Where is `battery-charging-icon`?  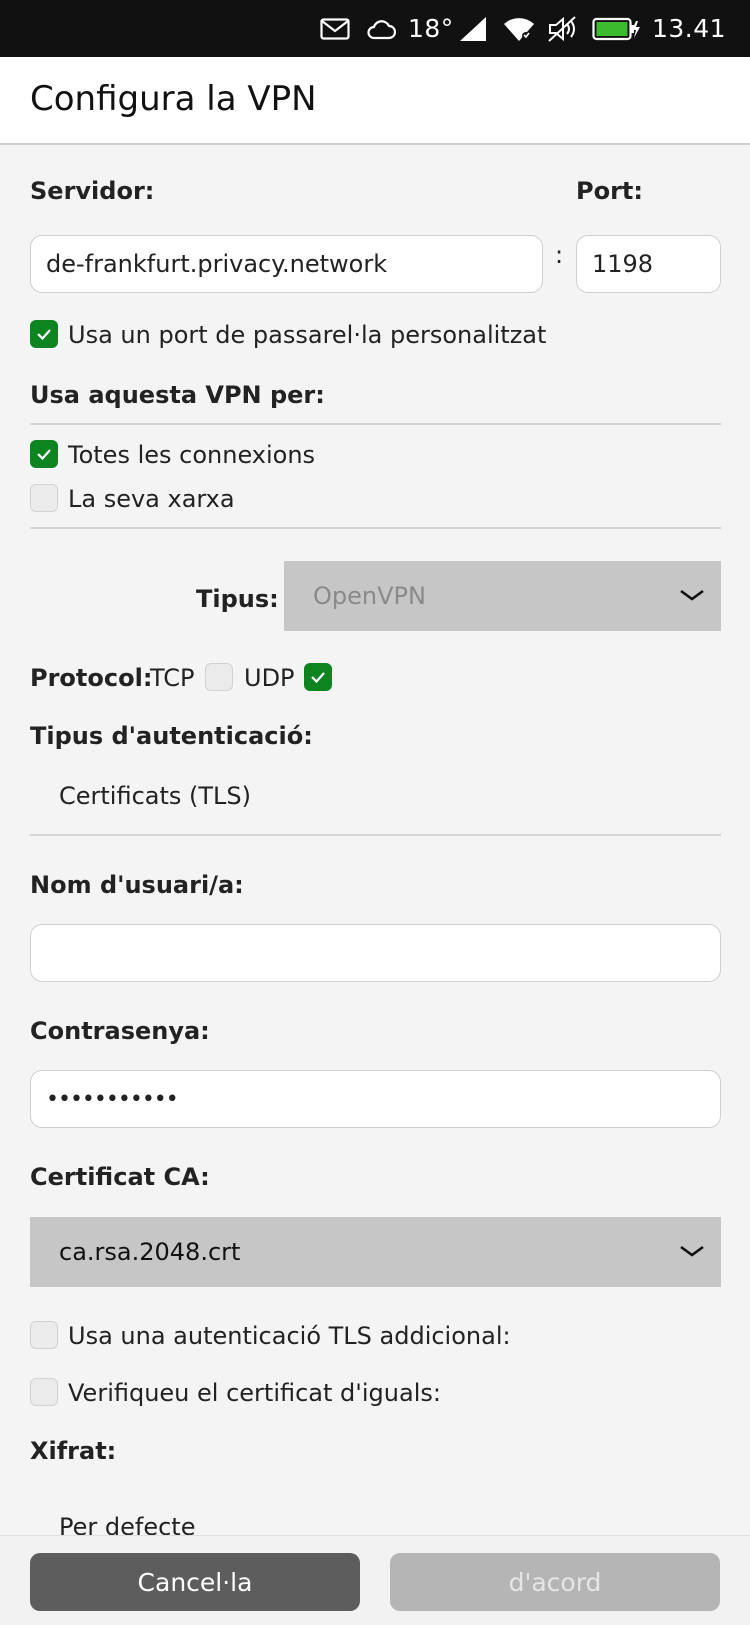 battery-charging-icon is located at coordinates (616, 28).